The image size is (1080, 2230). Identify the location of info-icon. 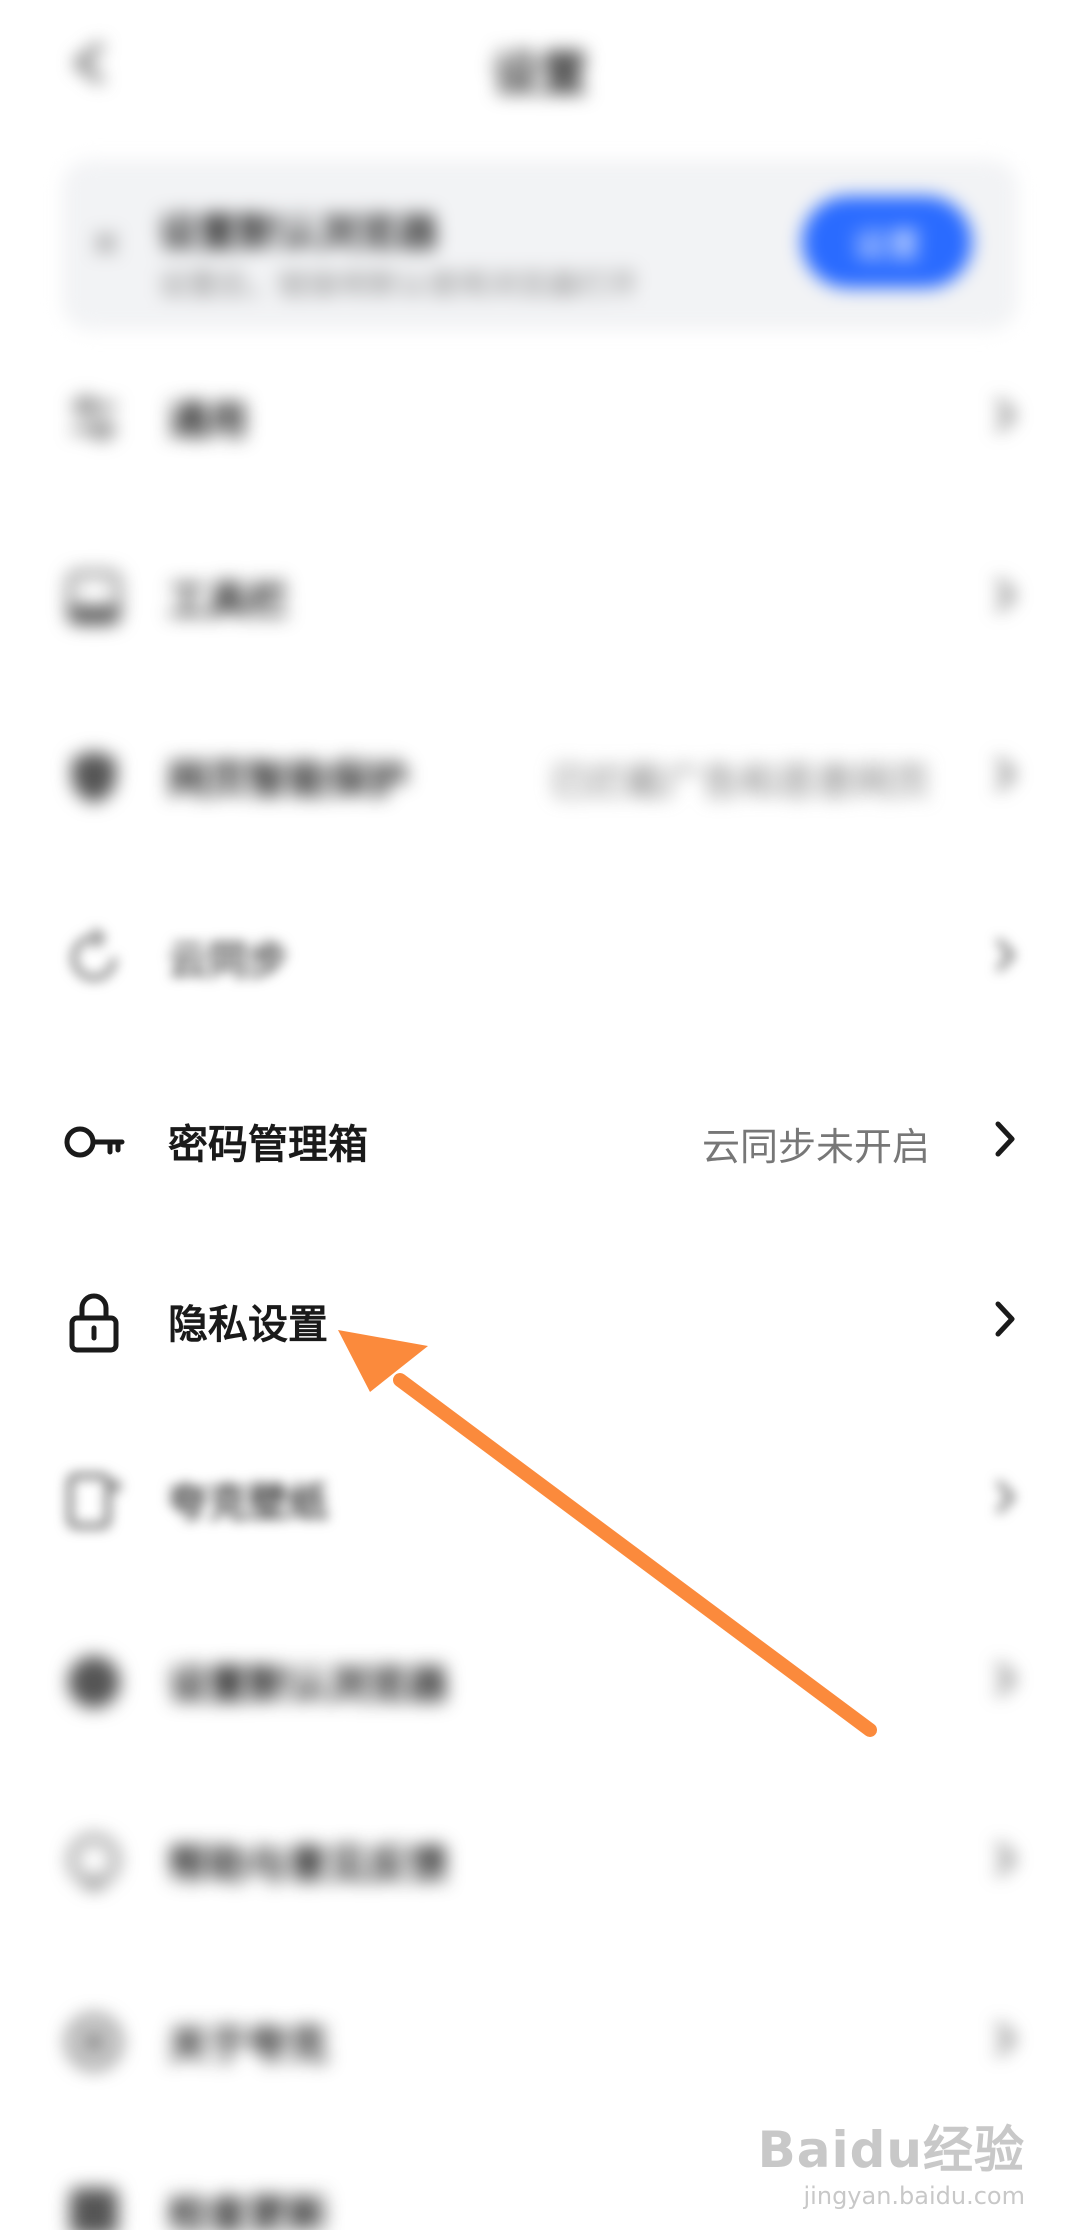
(94, 2042).